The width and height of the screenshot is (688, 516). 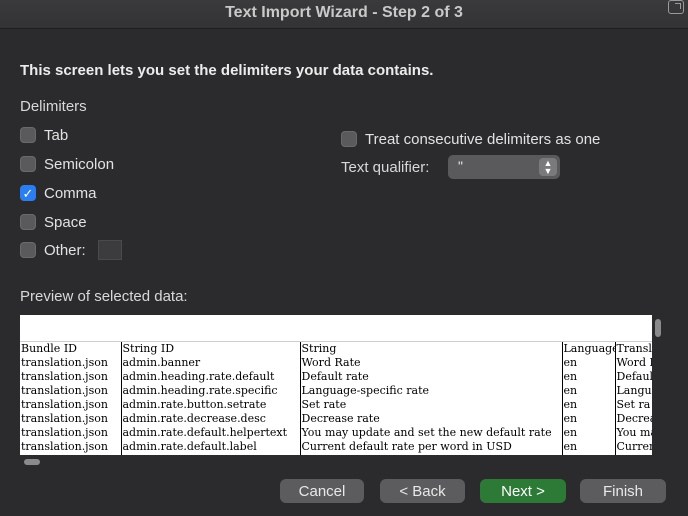 What do you see at coordinates (483, 139) in the screenshot?
I see `consecutive-label: Treat consecutive delimiters as one` at bounding box center [483, 139].